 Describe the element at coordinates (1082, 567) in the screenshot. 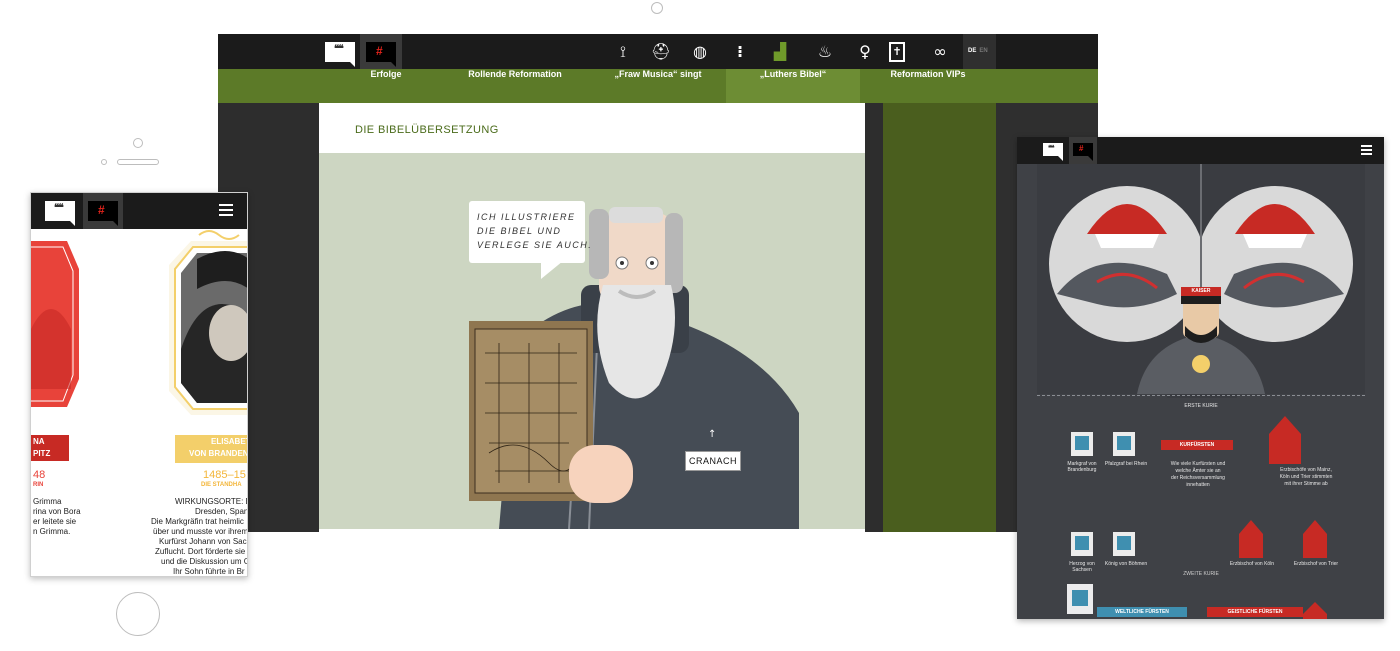

I see `tile-label-sachsen: Herzog von Sachsen` at that location.